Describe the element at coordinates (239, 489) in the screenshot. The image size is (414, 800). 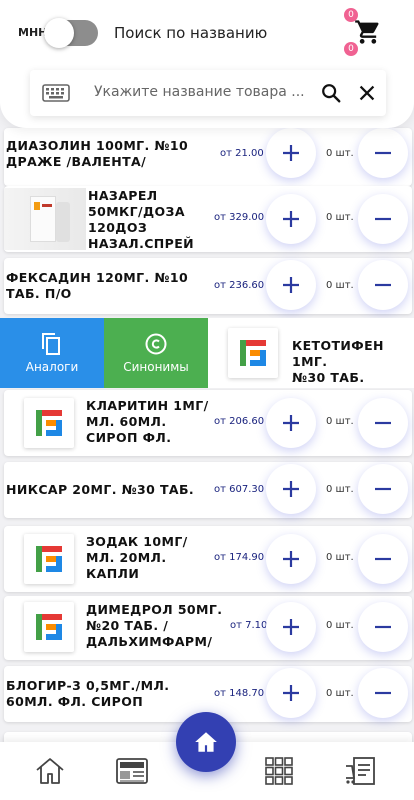
I see `product-price: от 607.30` at that location.